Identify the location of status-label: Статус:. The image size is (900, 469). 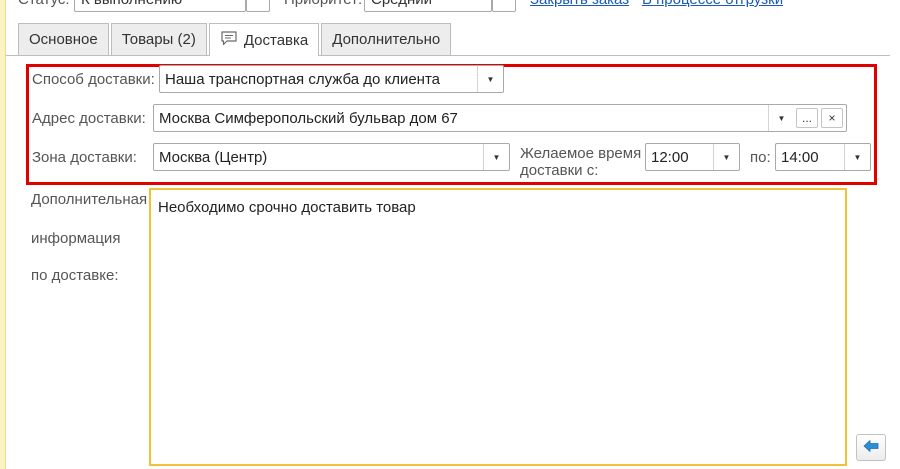
(44, 4).